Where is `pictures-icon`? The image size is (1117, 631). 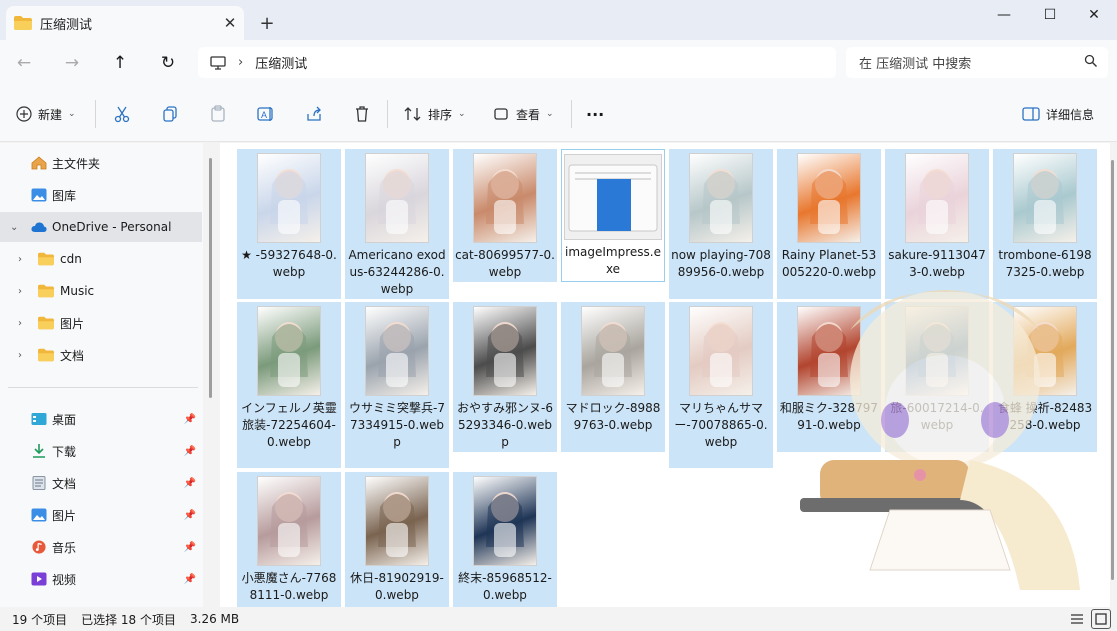 pictures-icon is located at coordinates (39, 515).